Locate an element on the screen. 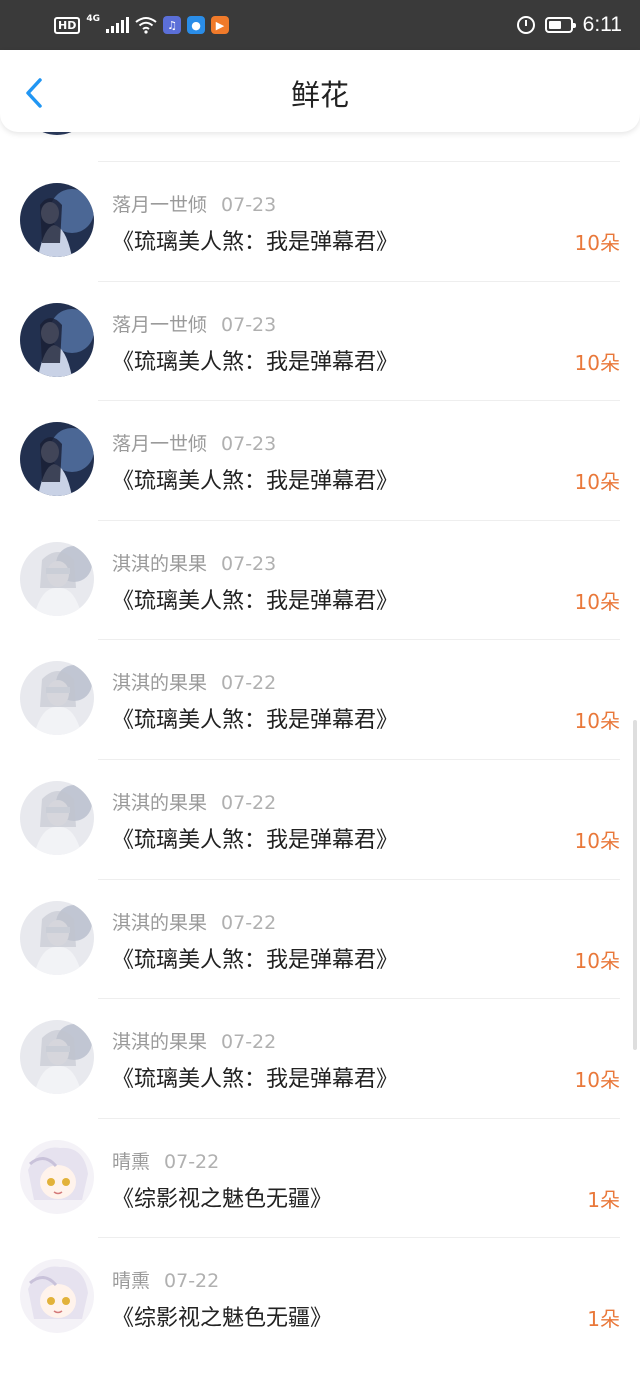 This screenshot has width=640, height=1387. alarm-icon is located at coordinates (525, 25).